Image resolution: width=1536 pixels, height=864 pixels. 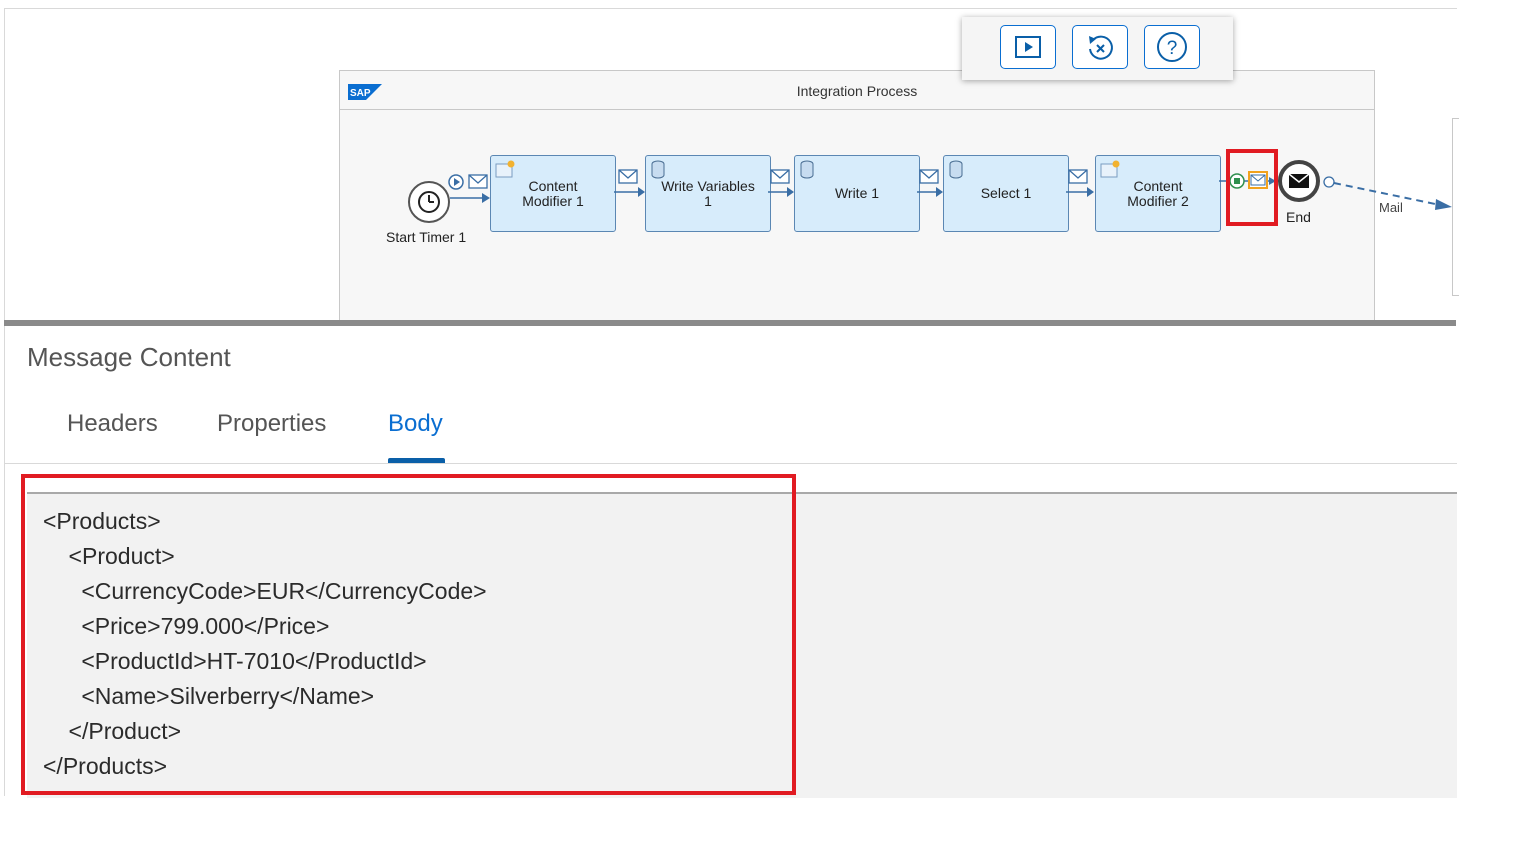 I want to click on step-label: Content Modifier 2, so click(x=1158, y=193).